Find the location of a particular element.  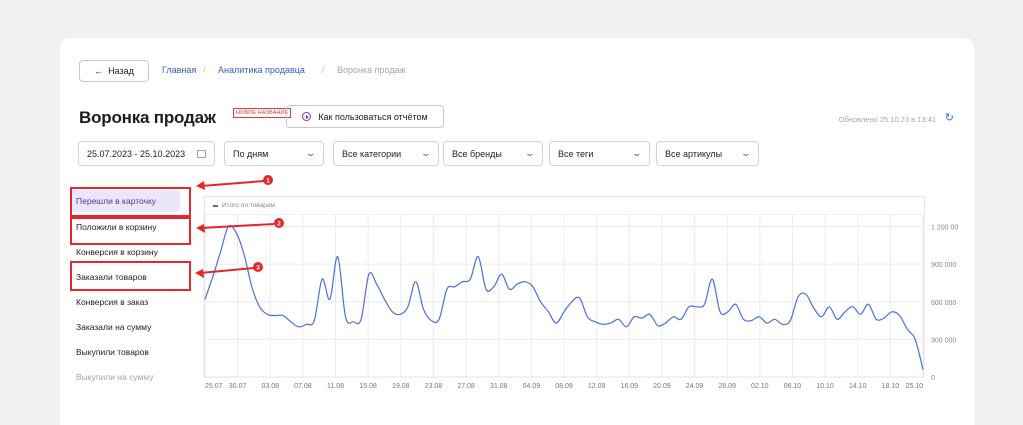

annotation-number: 3 is located at coordinates (258, 268).